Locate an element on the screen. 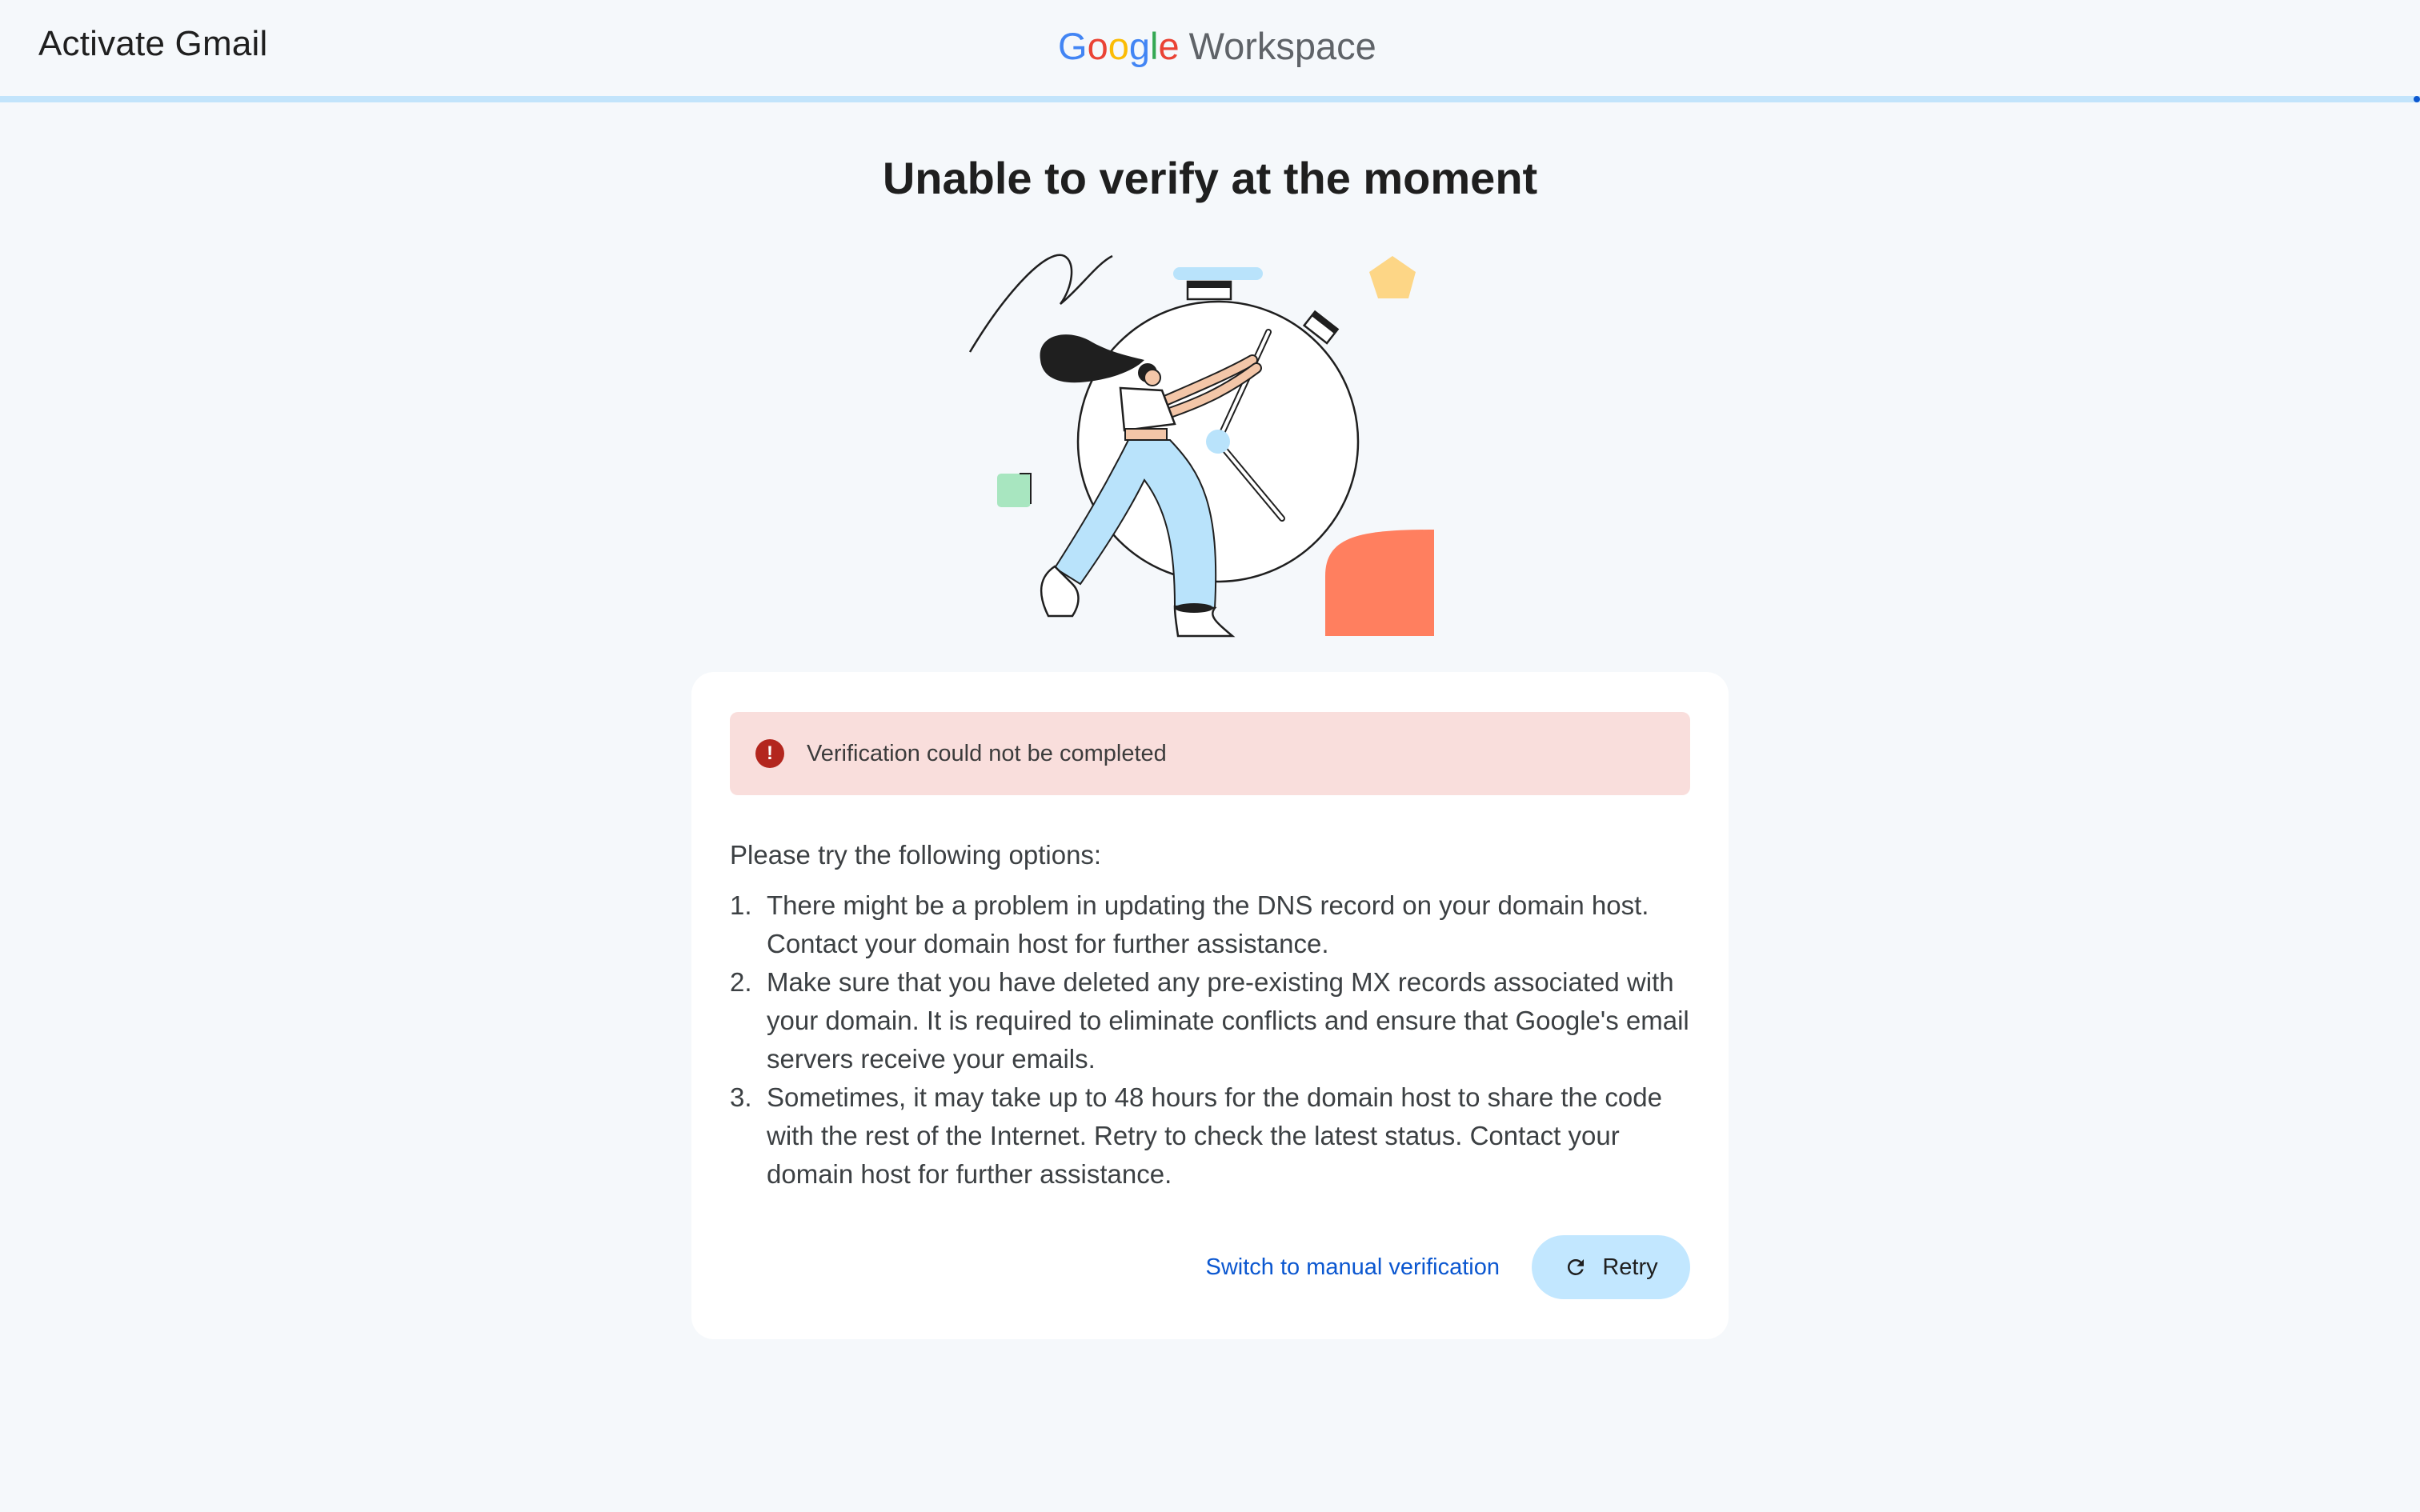 This screenshot has height=1512, width=2420. green-square is located at coordinates (1014, 490).